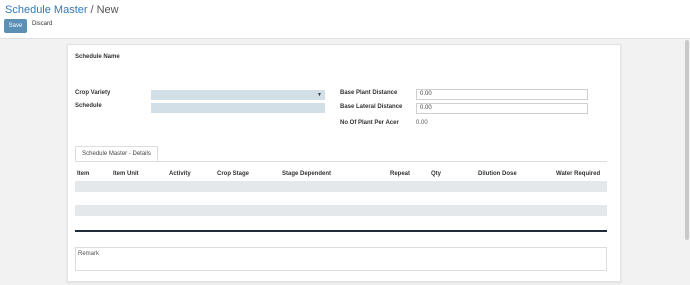  What do you see at coordinates (341, 259) in the screenshot?
I see `remark-field: Remark` at bounding box center [341, 259].